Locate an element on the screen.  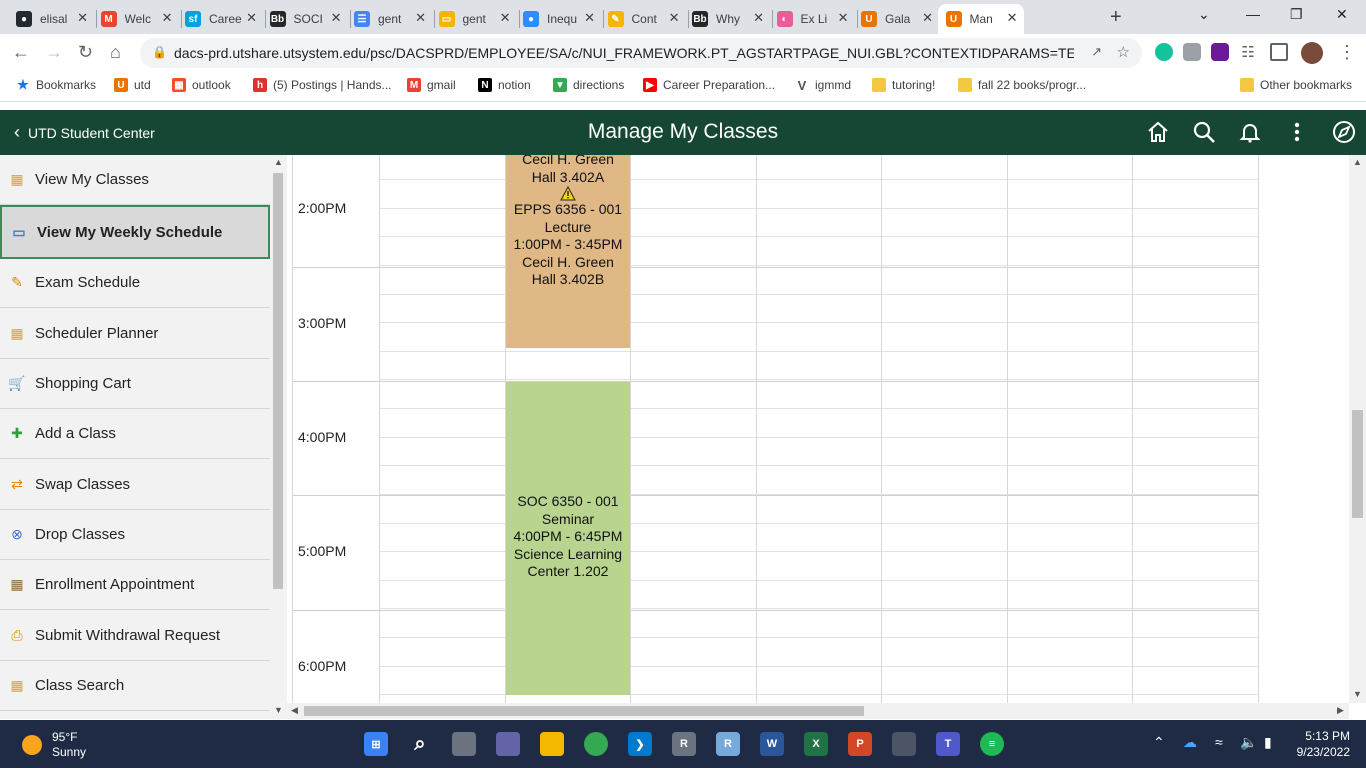
browser-tab: M Welc ✕ is located at coordinates (136, 19).